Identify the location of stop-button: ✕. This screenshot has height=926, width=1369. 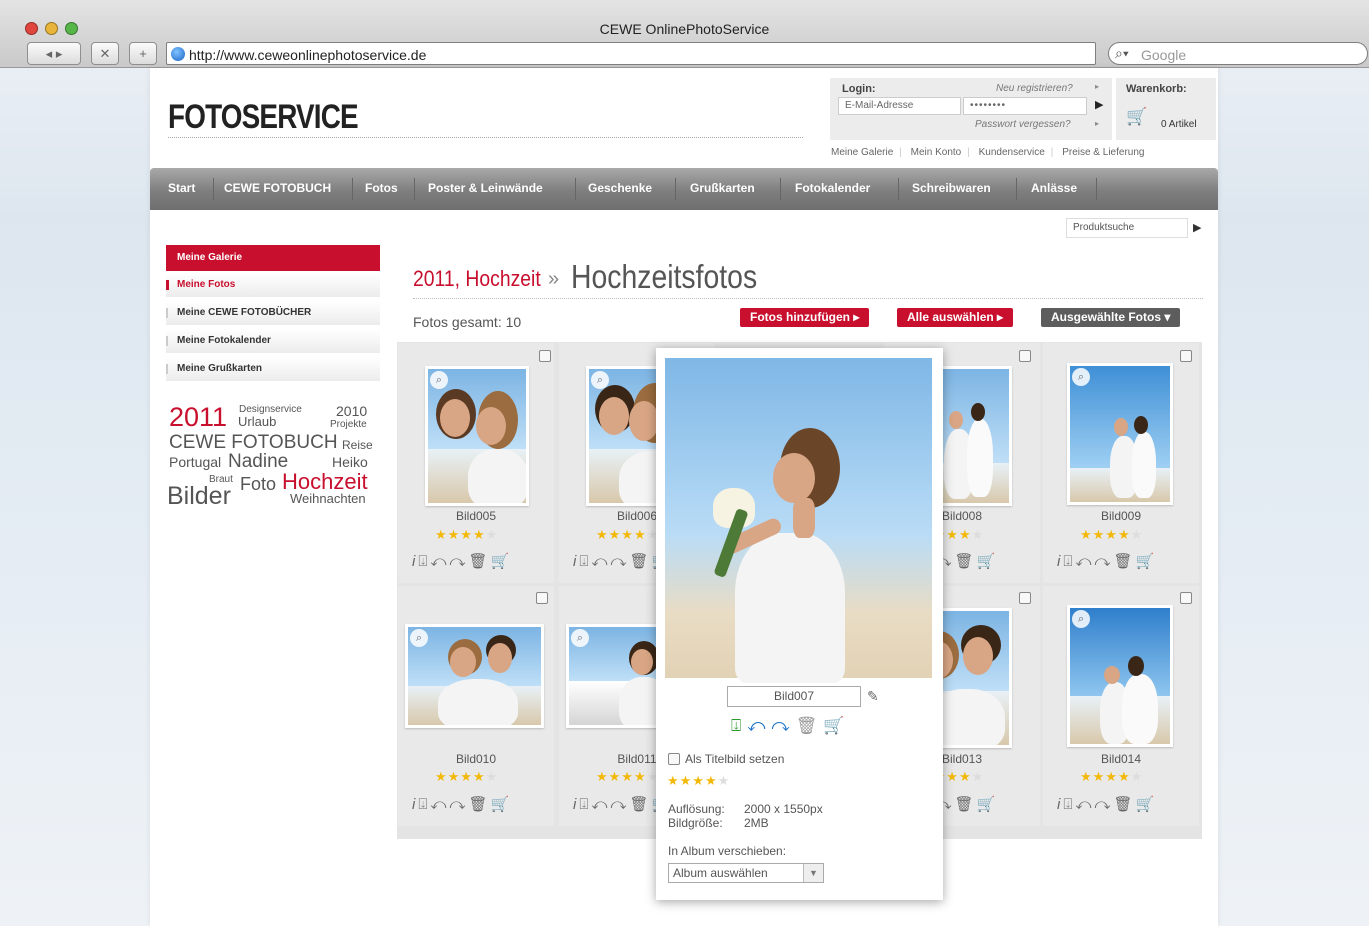
(105, 53).